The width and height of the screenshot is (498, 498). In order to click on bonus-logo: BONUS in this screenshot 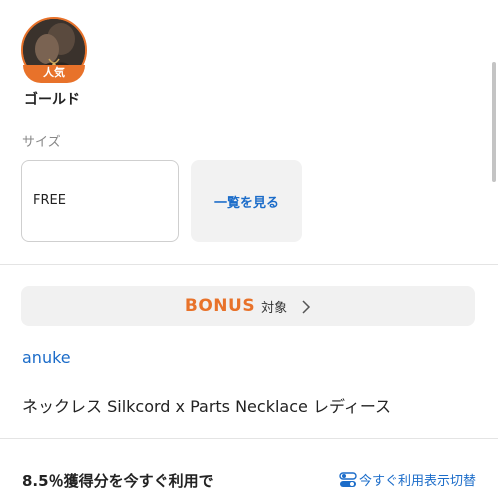, I will do `click(220, 306)`.